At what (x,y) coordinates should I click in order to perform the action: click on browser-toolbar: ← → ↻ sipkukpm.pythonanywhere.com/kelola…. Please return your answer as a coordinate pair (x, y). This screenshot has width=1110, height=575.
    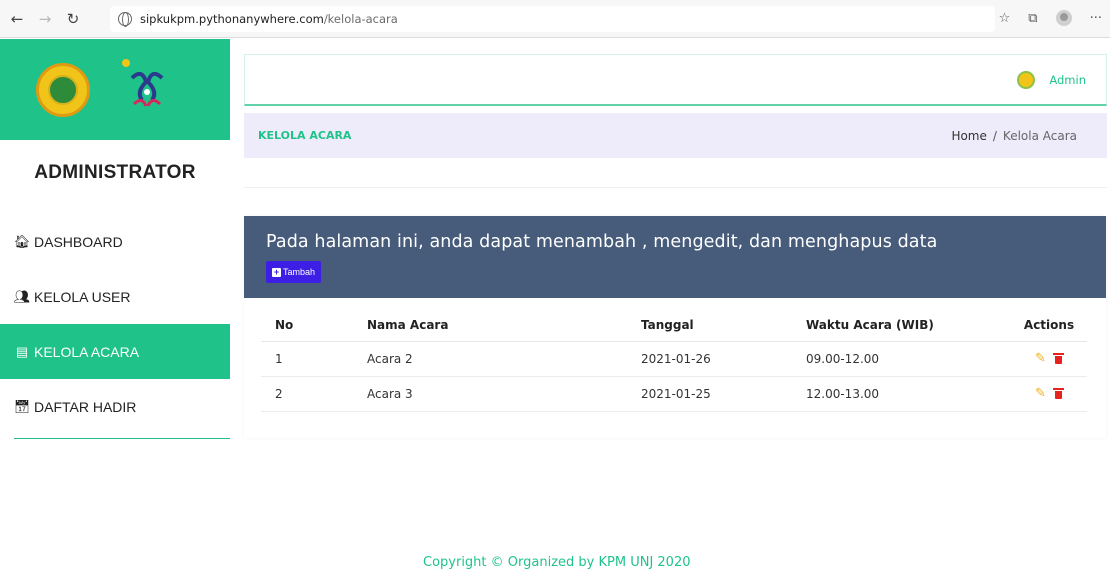
    Looking at the image, I should click on (555, 19).